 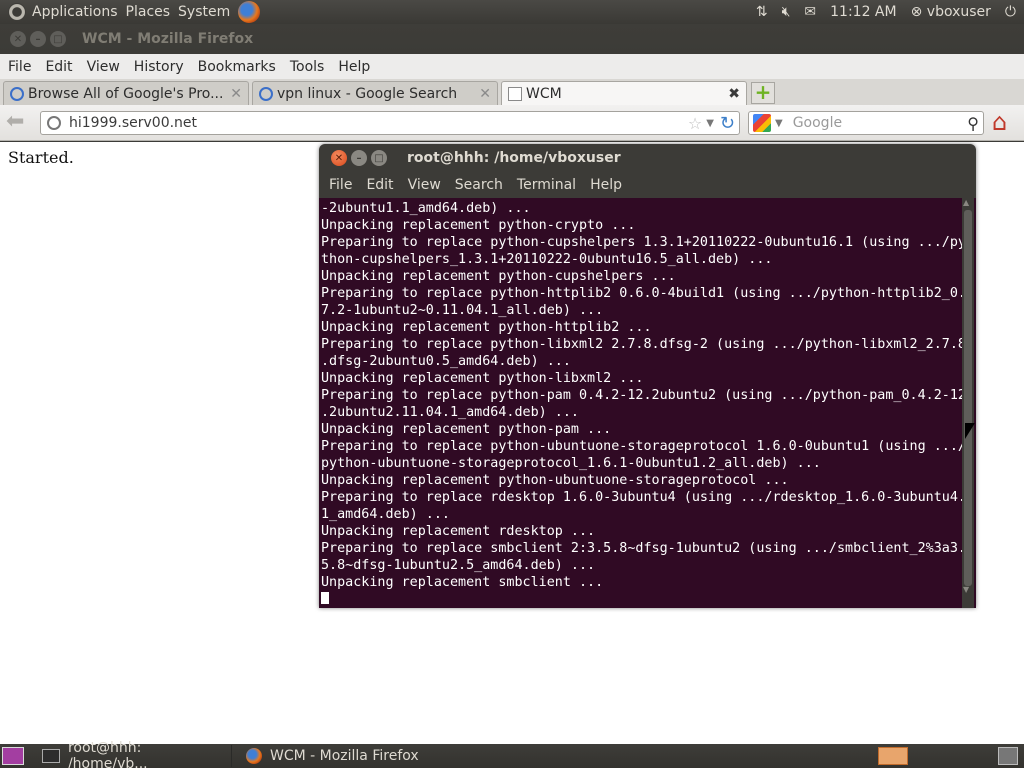 What do you see at coordinates (340, 185) in the screenshot?
I see `terminal-menu-file: File` at bounding box center [340, 185].